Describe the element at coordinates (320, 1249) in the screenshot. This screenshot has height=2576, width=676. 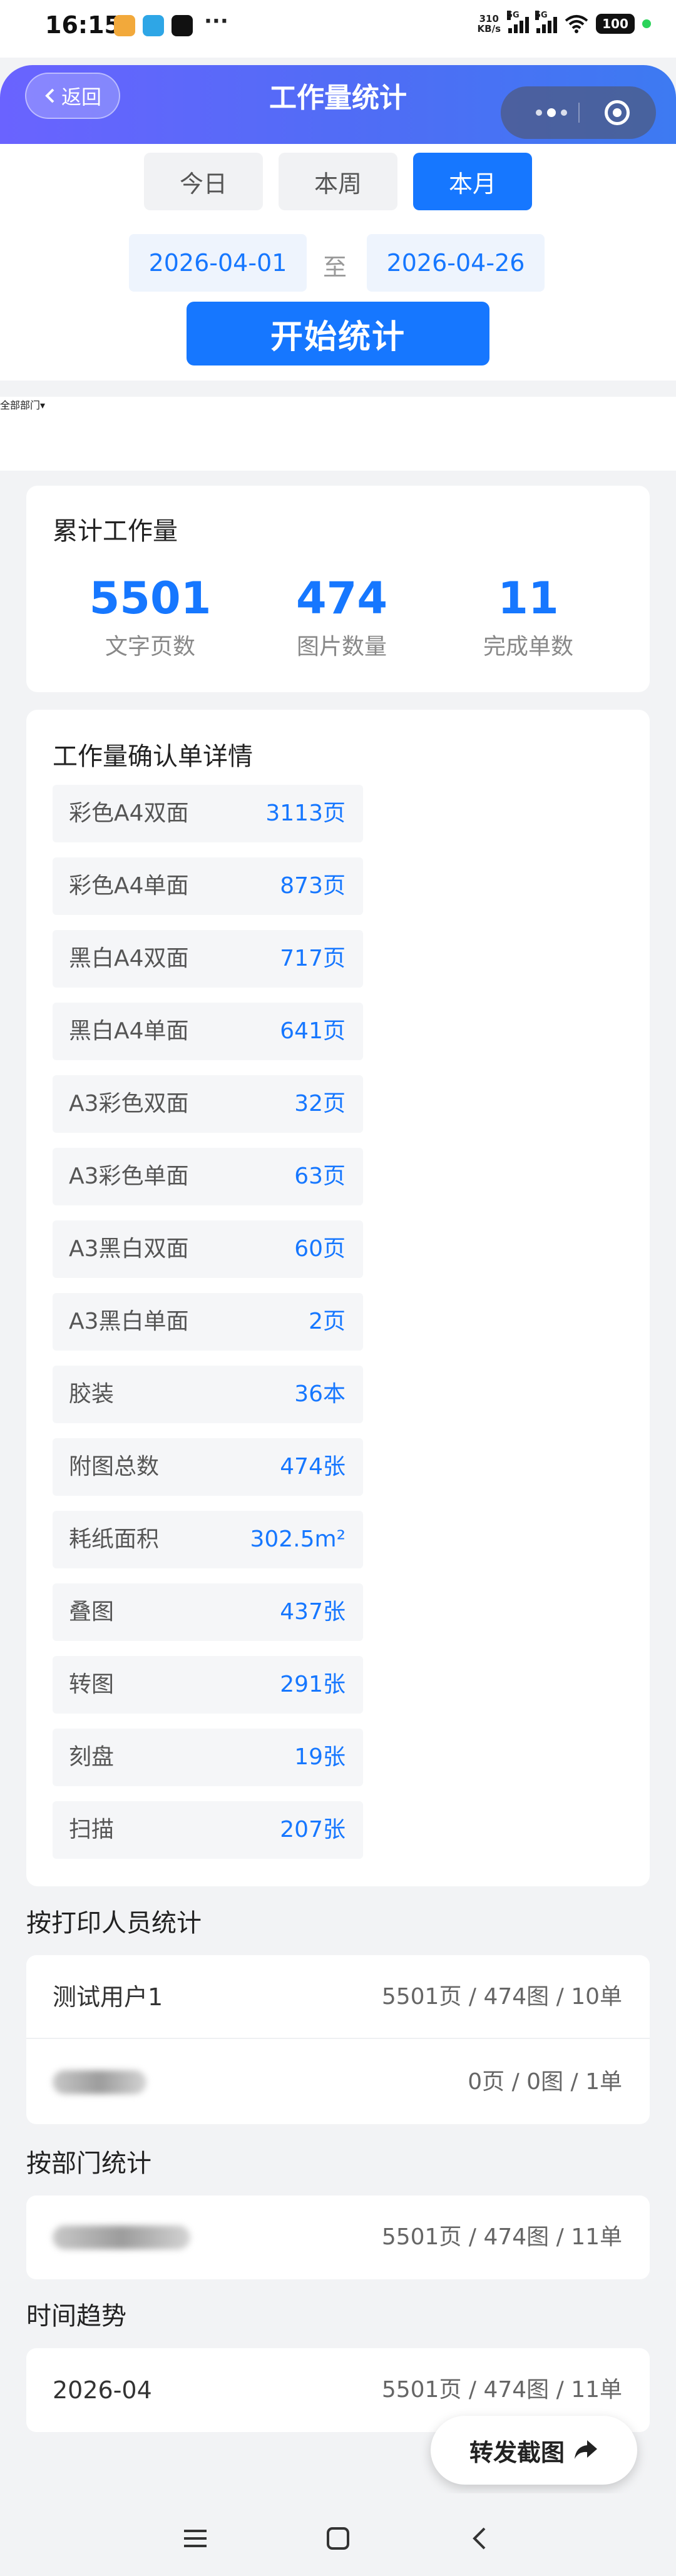
I see `detail-value: 60页` at that location.